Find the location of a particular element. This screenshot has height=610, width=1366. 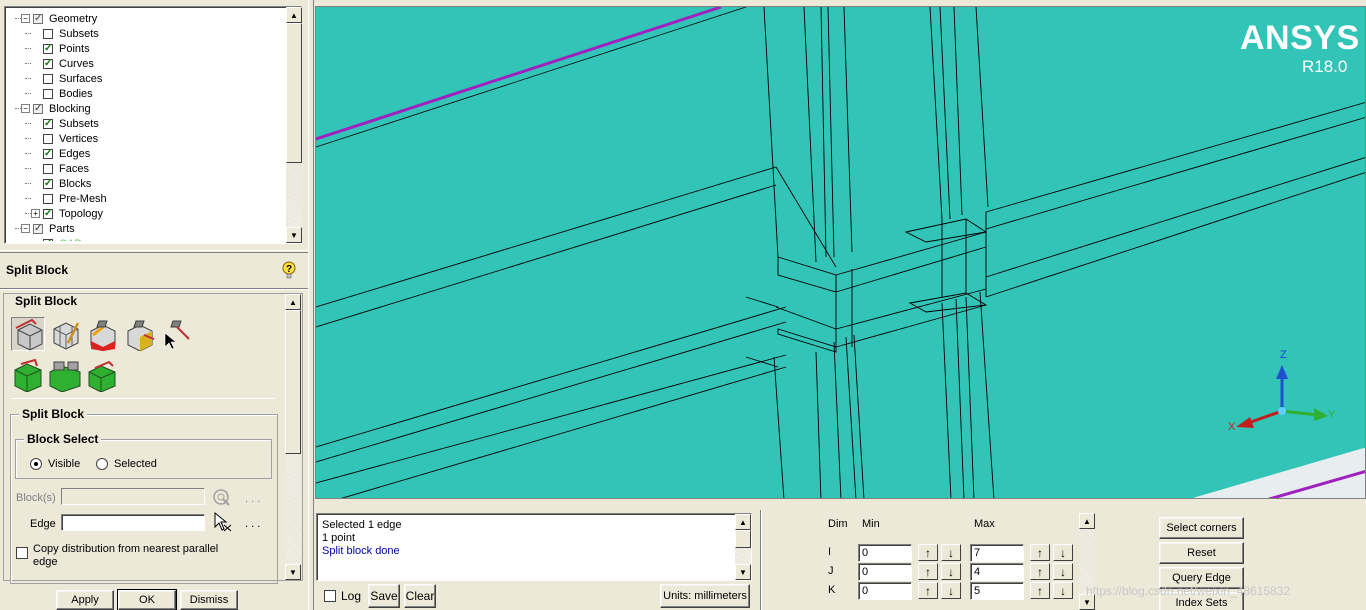

tree-item: − ✓ Geometry is located at coordinates (59, 18).